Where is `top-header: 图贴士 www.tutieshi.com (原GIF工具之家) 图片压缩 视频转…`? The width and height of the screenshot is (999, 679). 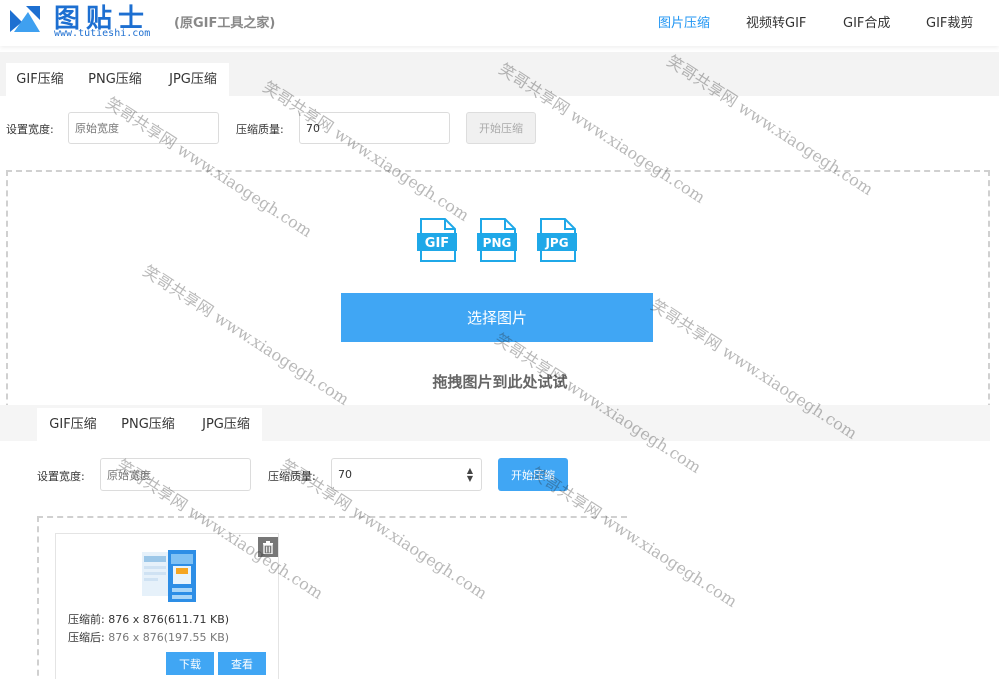
top-header: 图贴士 www.tutieshi.com (原GIF工具之家) 图片压缩 视频转… is located at coordinates (499, 23).